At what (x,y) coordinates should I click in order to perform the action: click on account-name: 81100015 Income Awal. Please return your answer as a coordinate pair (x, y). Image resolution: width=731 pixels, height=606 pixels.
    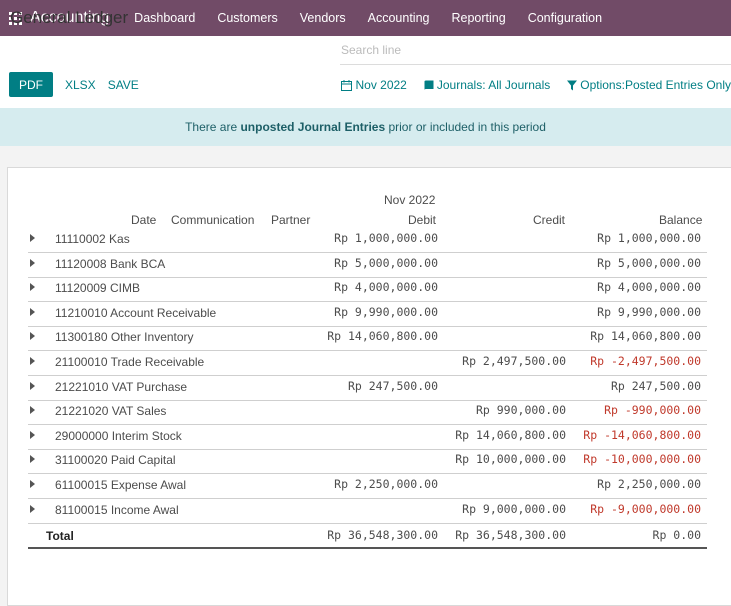
    Looking at the image, I should click on (117, 509).